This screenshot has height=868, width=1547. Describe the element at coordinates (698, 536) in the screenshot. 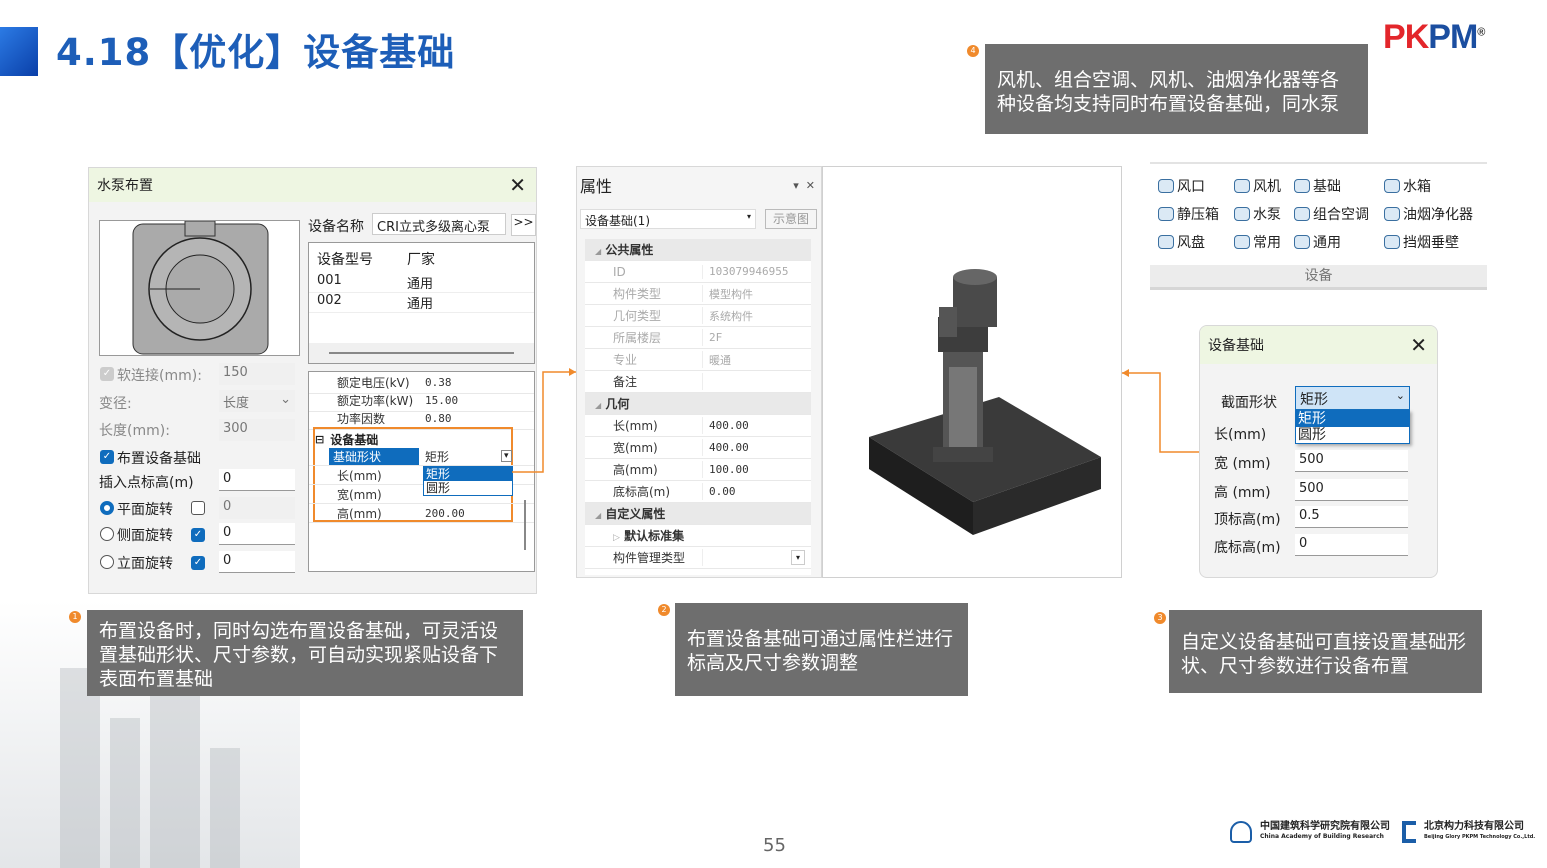

I see `subsection-header: ▷ 默认标准集` at that location.